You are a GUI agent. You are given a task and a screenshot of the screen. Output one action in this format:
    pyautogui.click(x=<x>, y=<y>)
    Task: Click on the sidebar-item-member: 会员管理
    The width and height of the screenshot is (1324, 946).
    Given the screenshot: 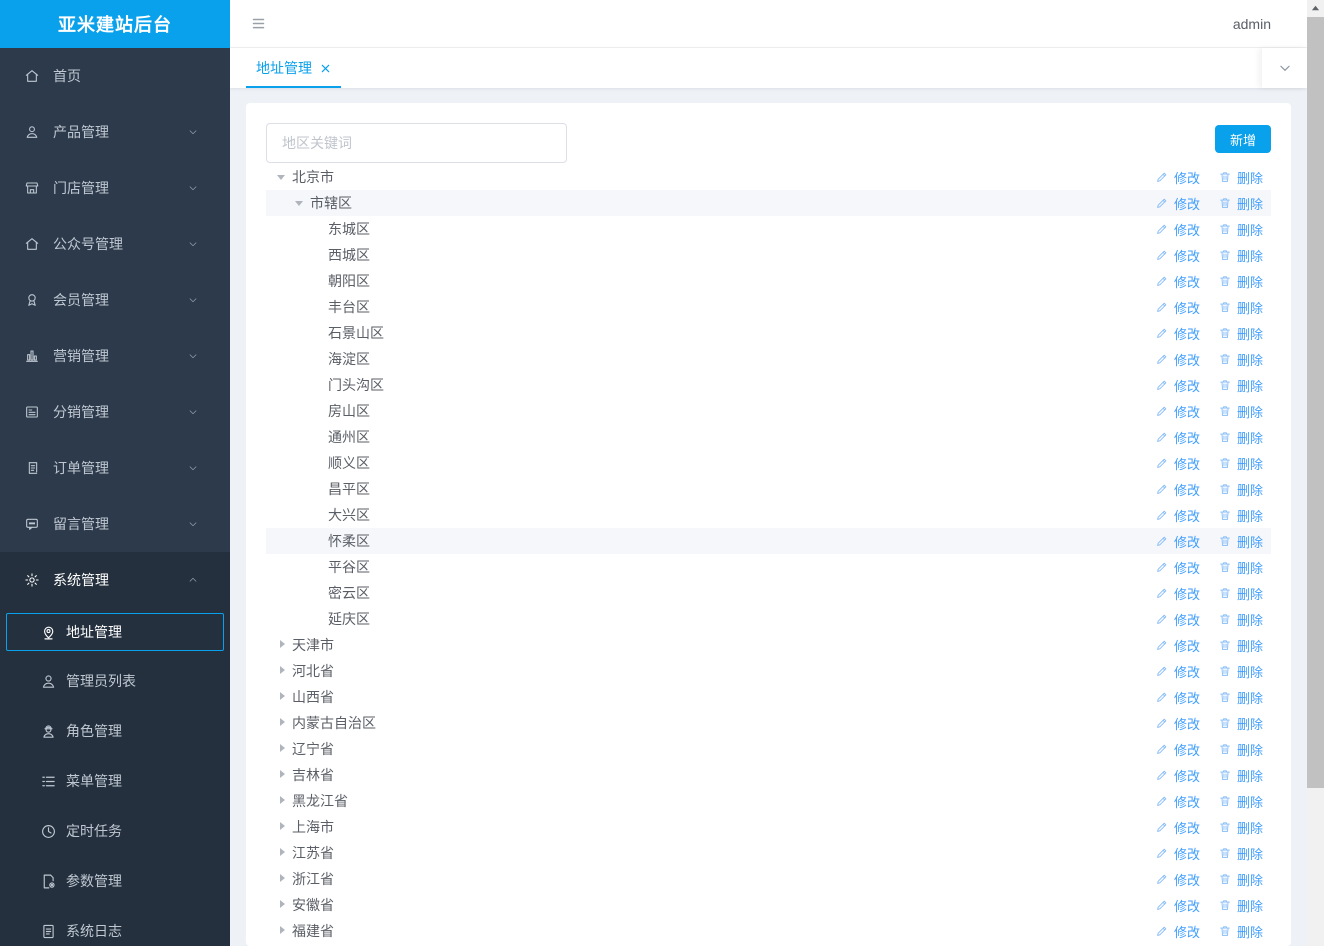 What is the action you would take?
    pyautogui.click(x=115, y=300)
    